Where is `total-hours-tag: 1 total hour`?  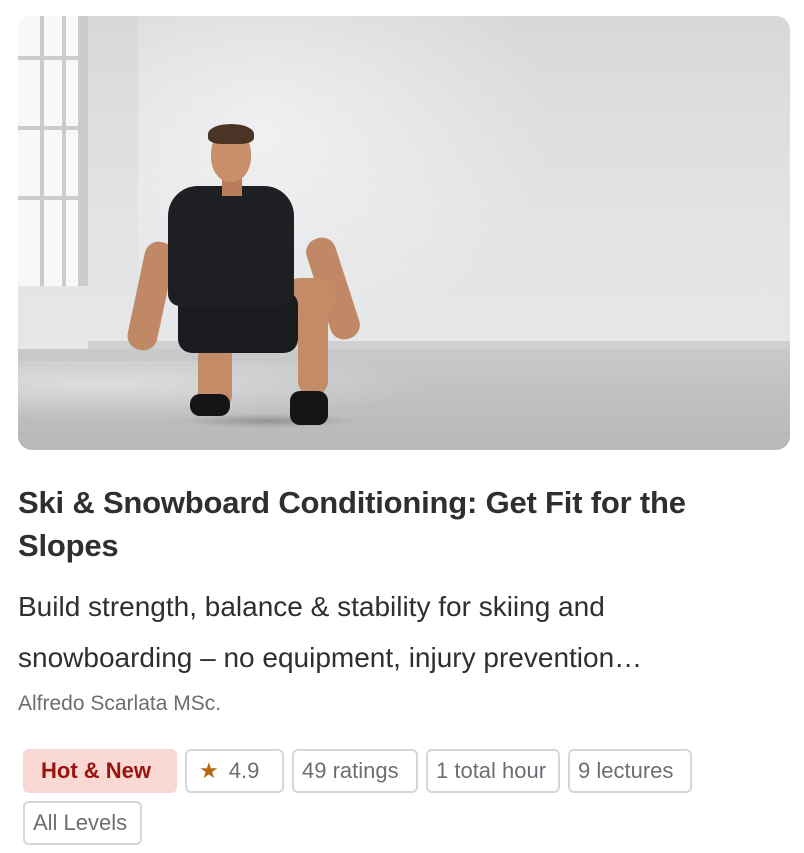 total-hours-tag: 1 total hour is located at coordinates (493, 771).